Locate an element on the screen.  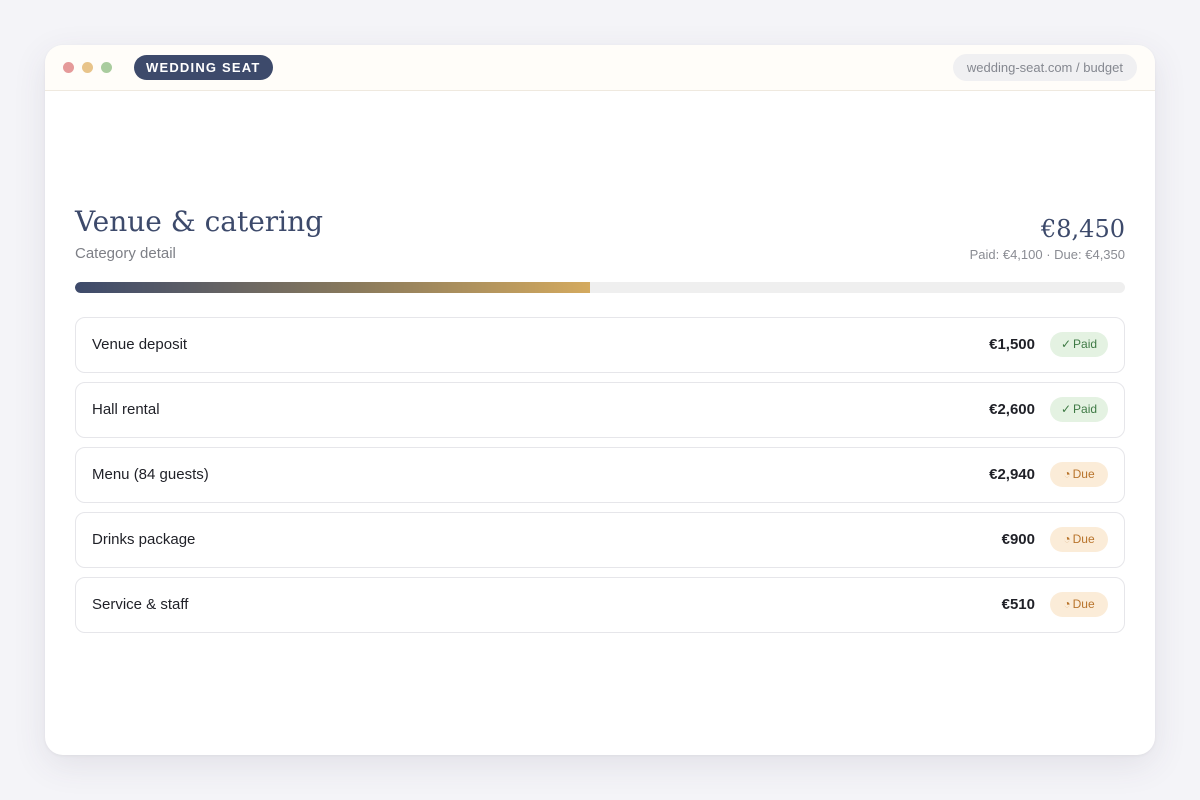
item-name: Drinks package is located at coordinates (144, 539).